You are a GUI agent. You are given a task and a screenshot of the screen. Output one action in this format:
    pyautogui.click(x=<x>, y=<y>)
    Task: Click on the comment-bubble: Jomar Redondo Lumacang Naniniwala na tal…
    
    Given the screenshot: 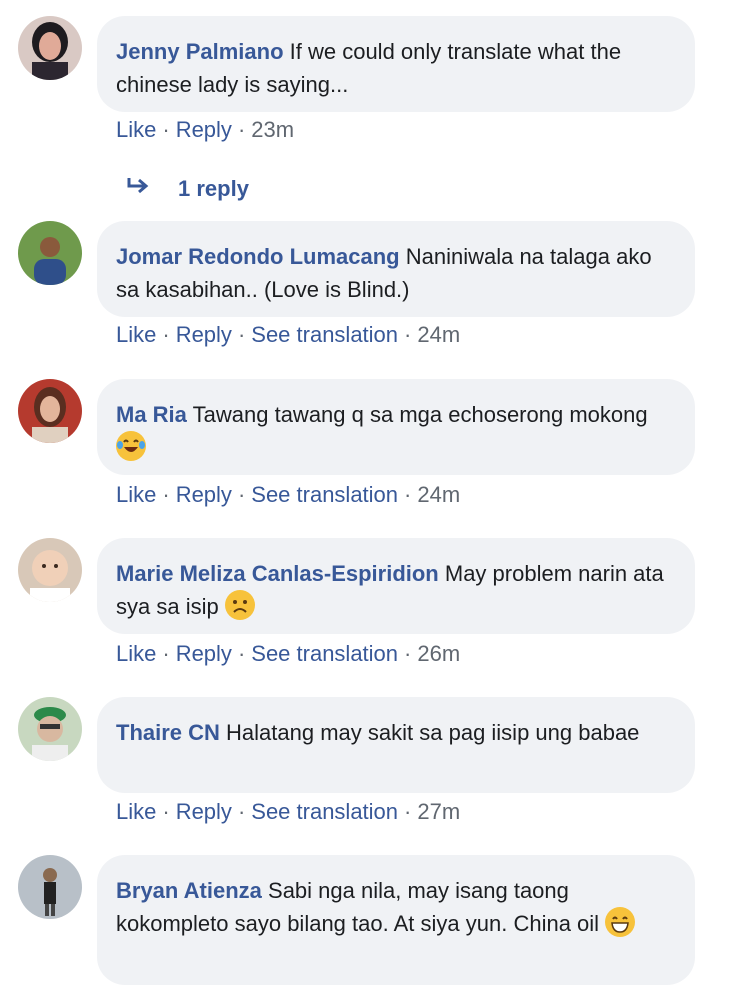 What is the action you would take?
    pyautogui.click(x=396, y=269)
    